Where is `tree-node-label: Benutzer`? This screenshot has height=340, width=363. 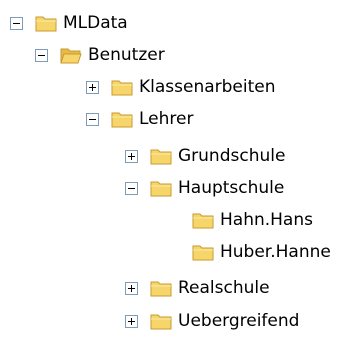
tree-node-label: Benutzer is located at coordinates (126, 55).